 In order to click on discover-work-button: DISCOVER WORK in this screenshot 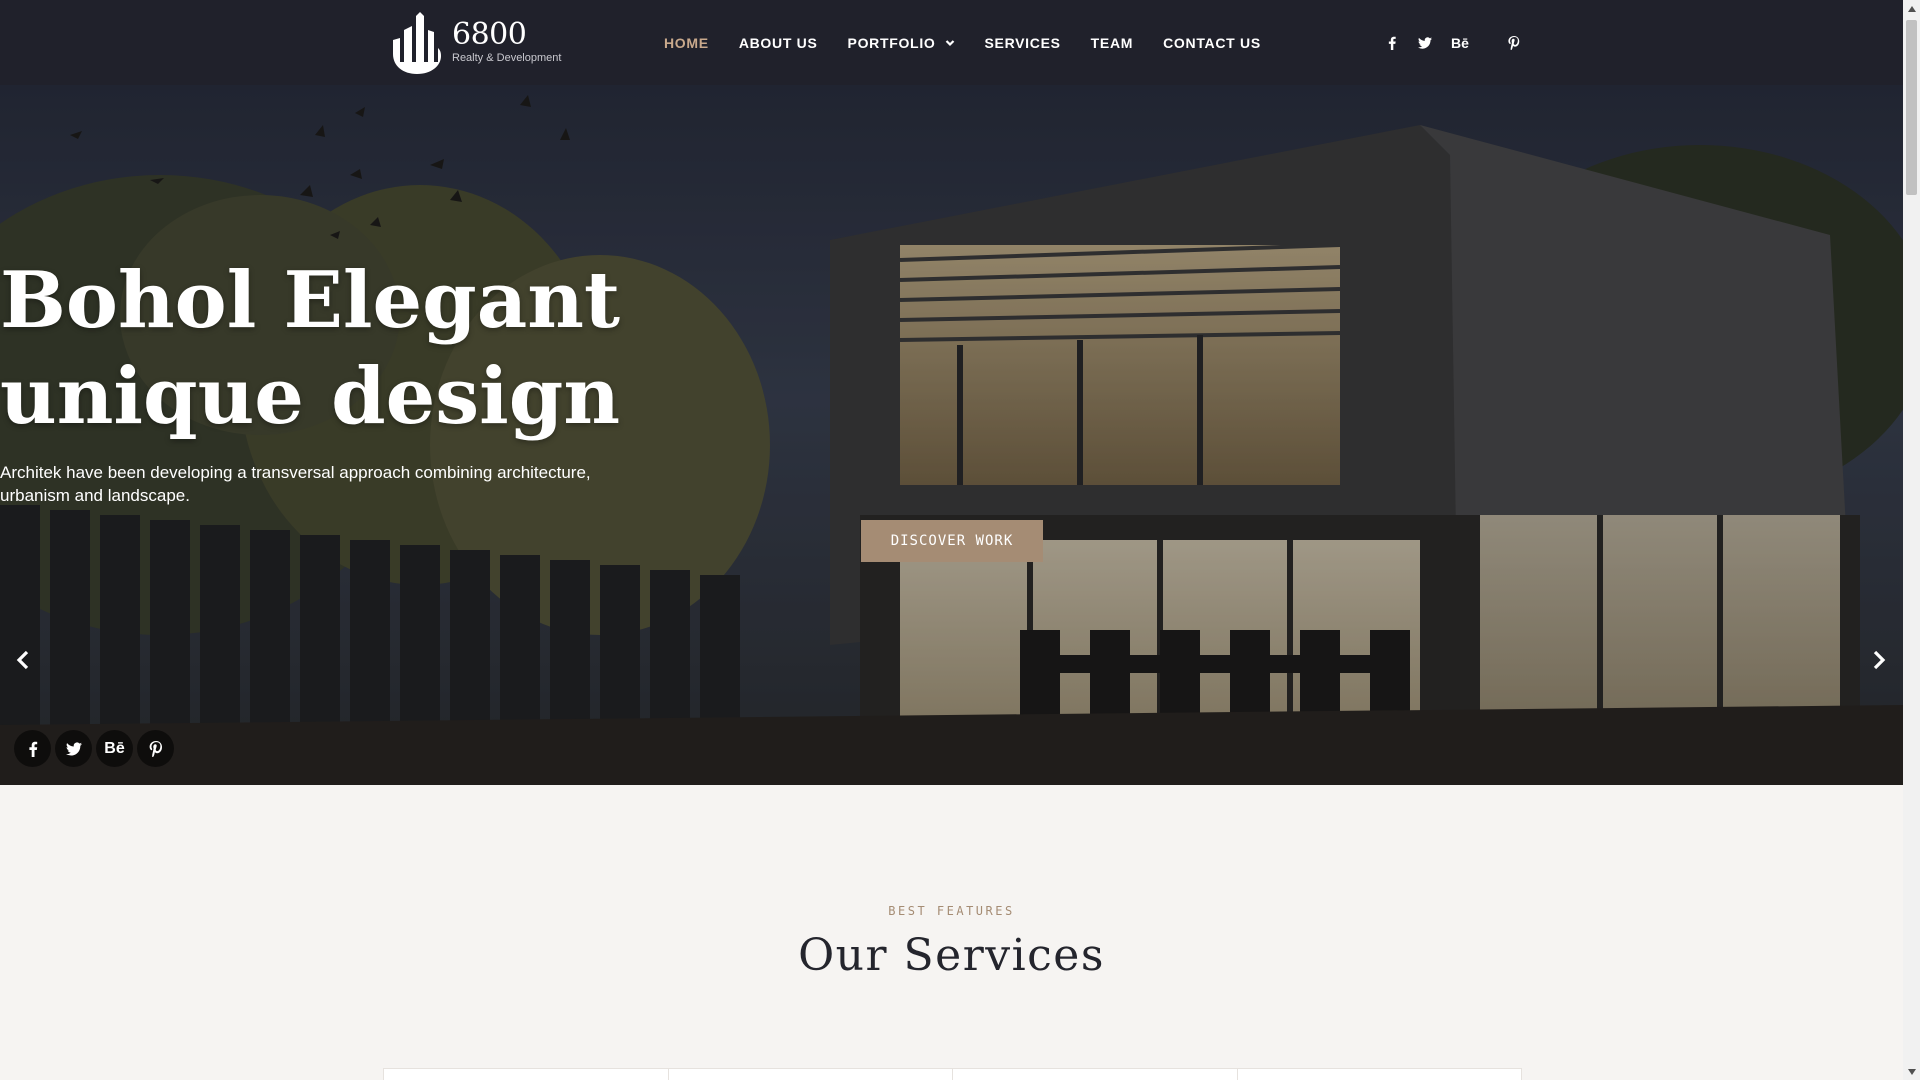, I will do `click(952, 541)`.